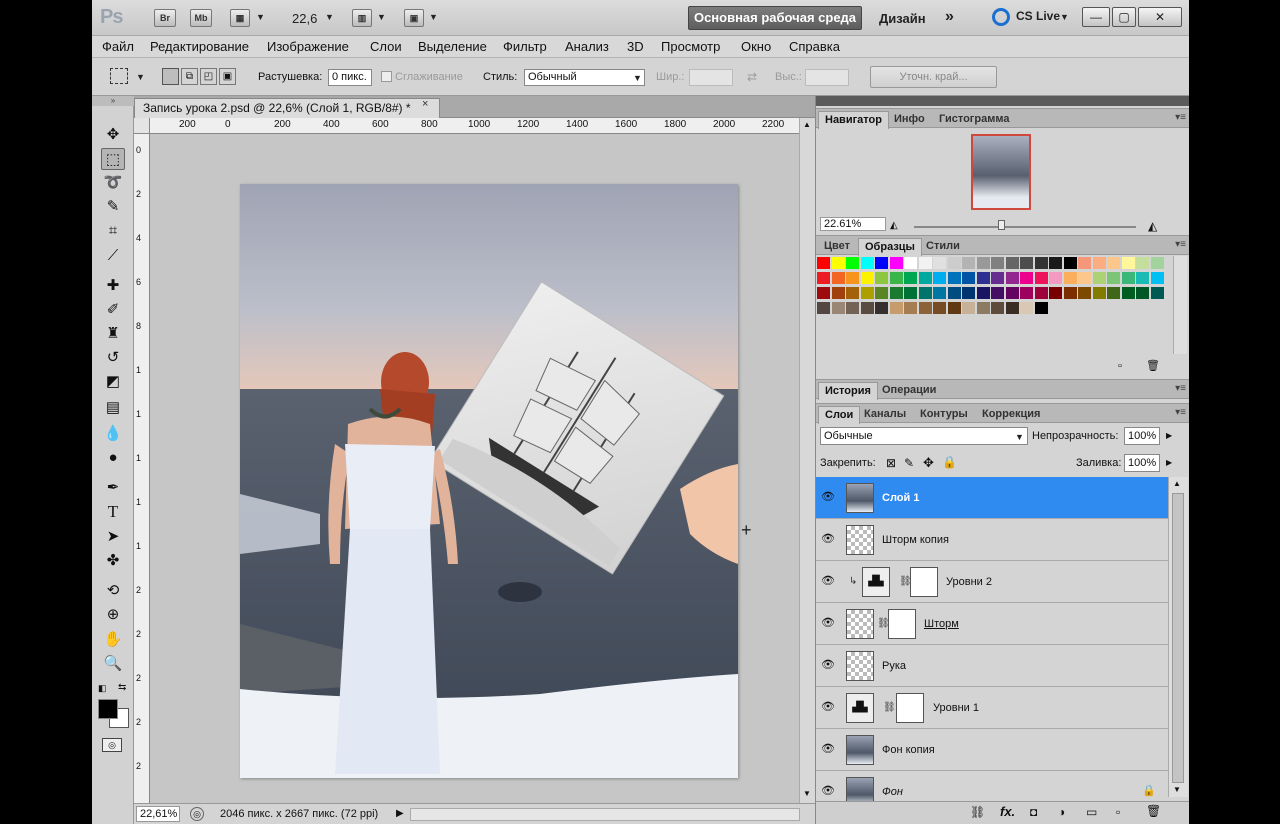  I want to click on layer-row: 👁 ⛓ Шторм, so click(992, 624).